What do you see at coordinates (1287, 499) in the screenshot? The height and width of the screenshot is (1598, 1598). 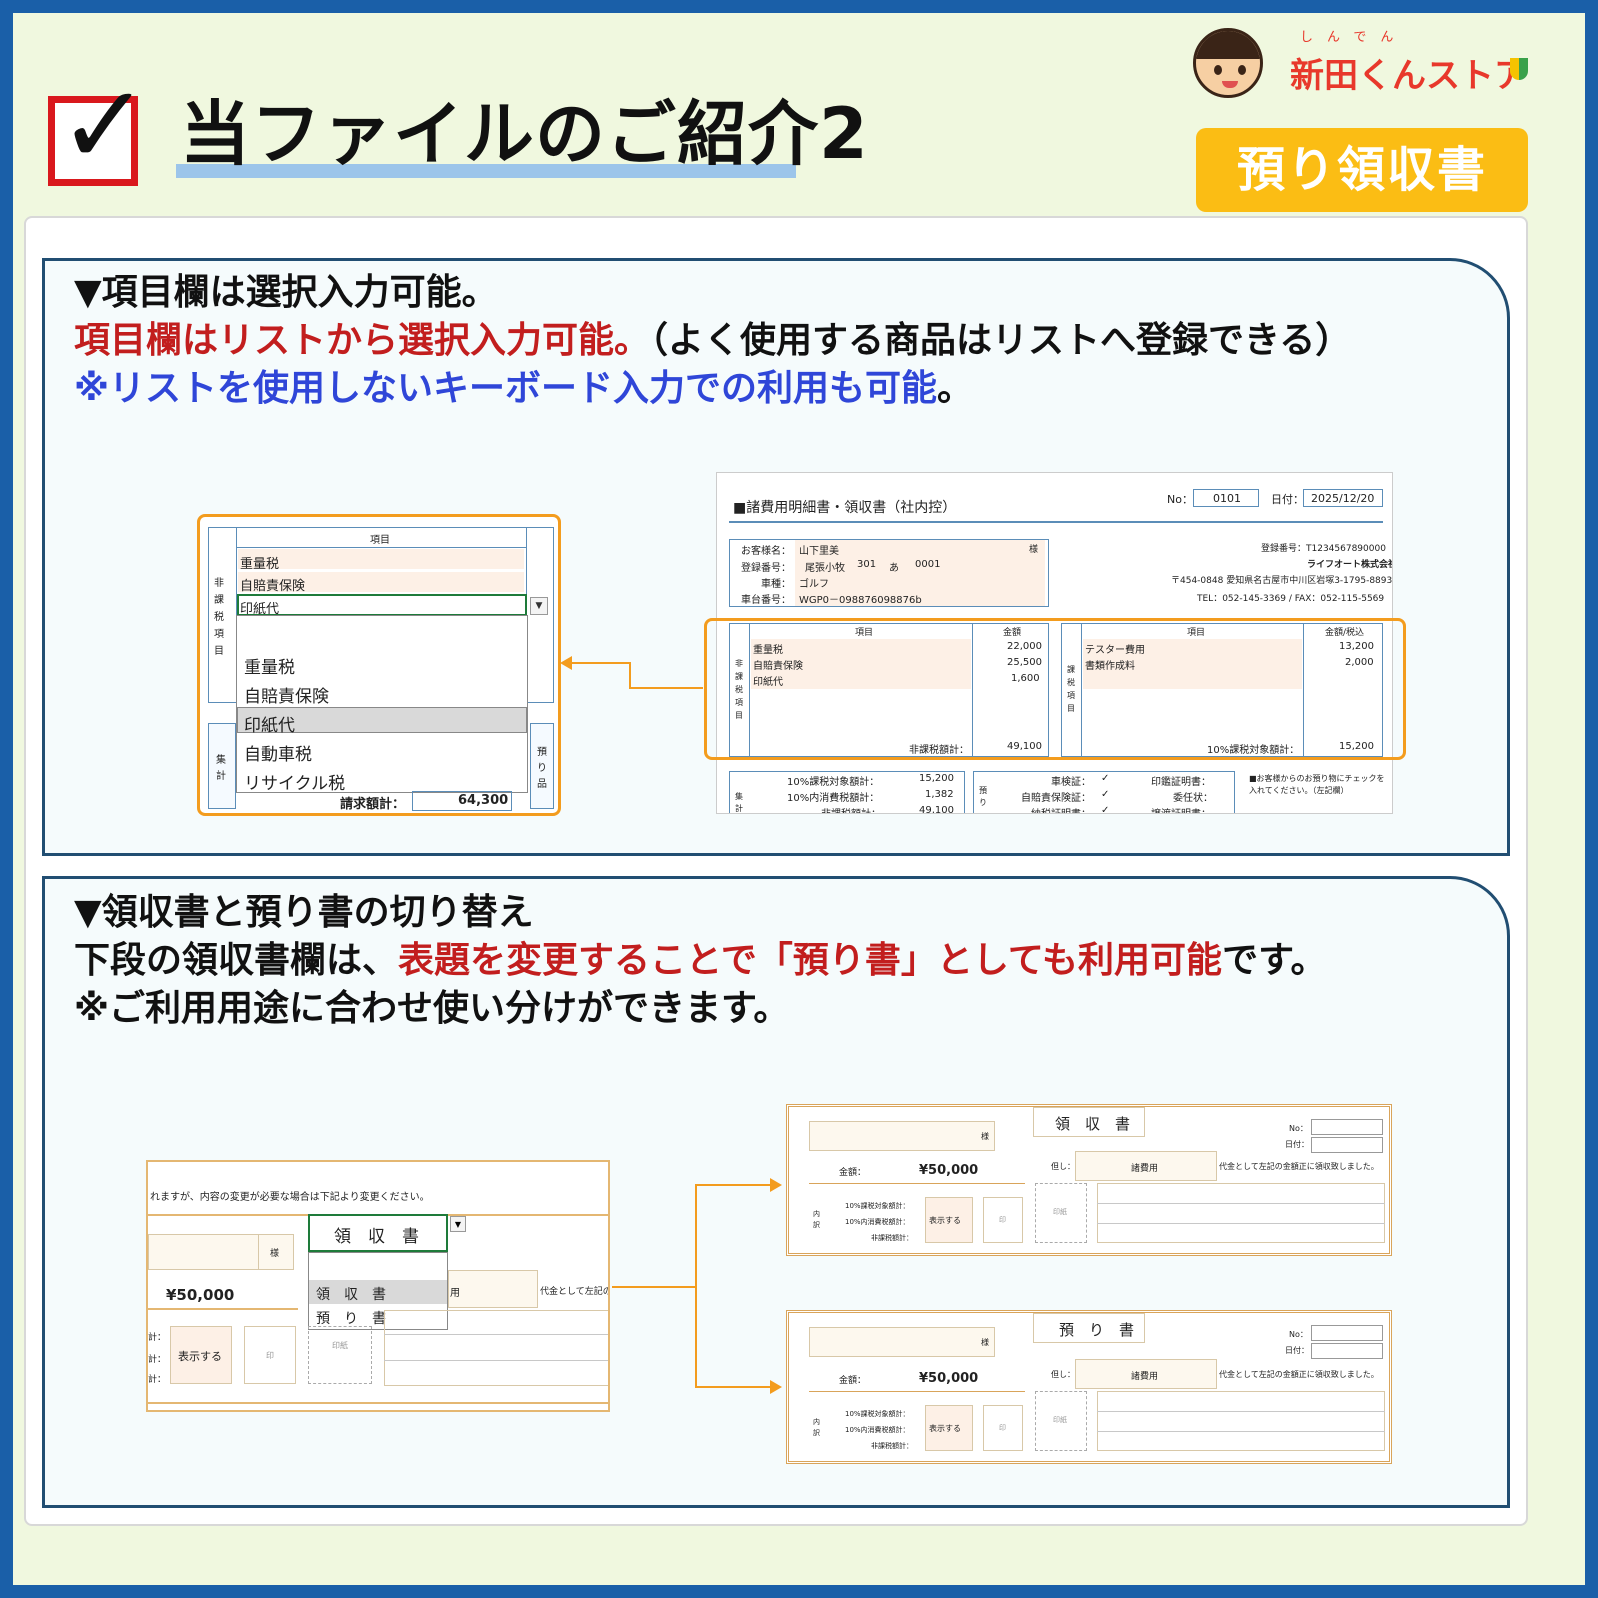 I see `date-label: 日付：` at bounding box center [1287, 499].